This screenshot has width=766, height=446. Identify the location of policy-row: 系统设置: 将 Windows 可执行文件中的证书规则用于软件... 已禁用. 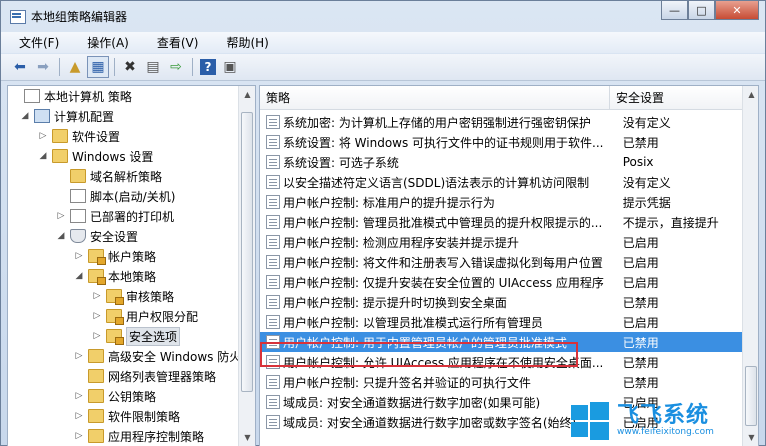
(501, 142).